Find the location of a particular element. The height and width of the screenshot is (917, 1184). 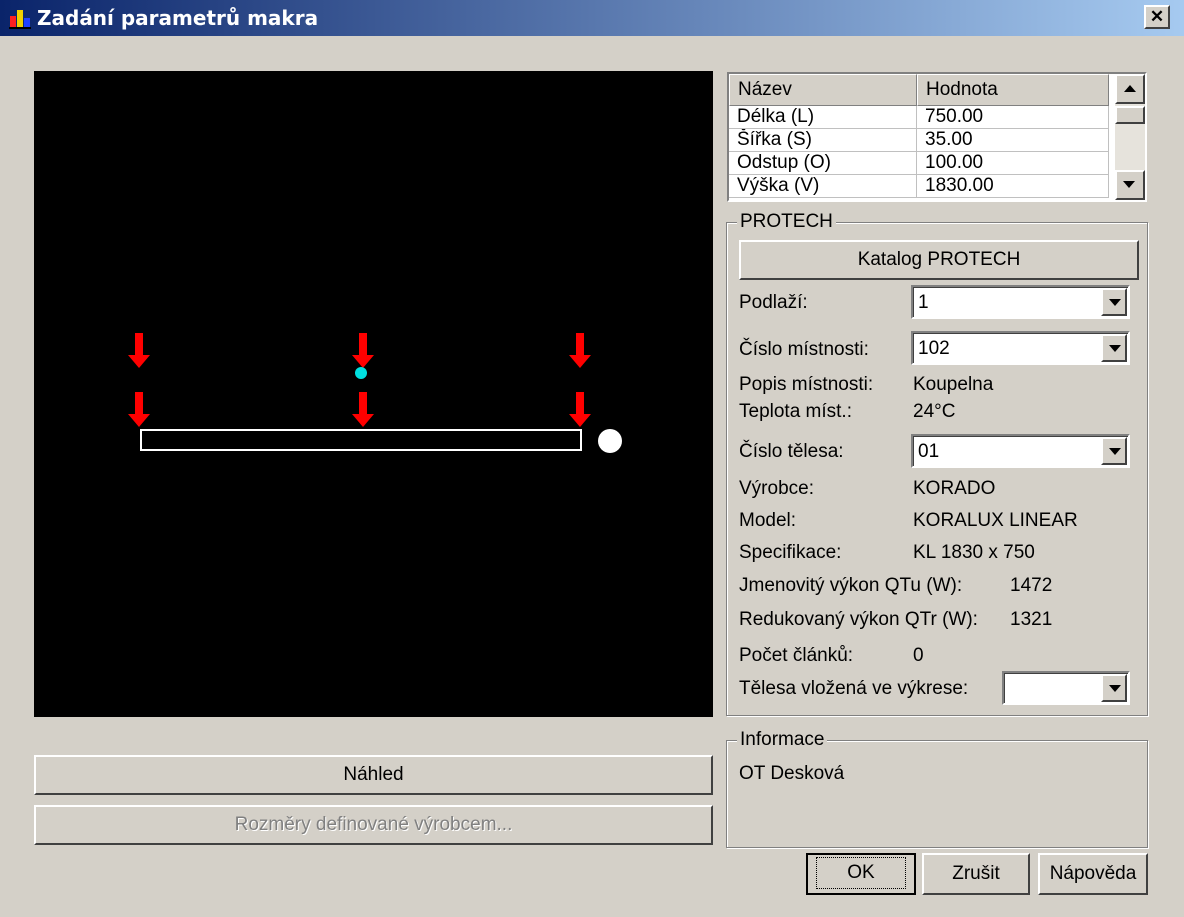

cancel-button: Zrušit is located at coordinates (976, 874).